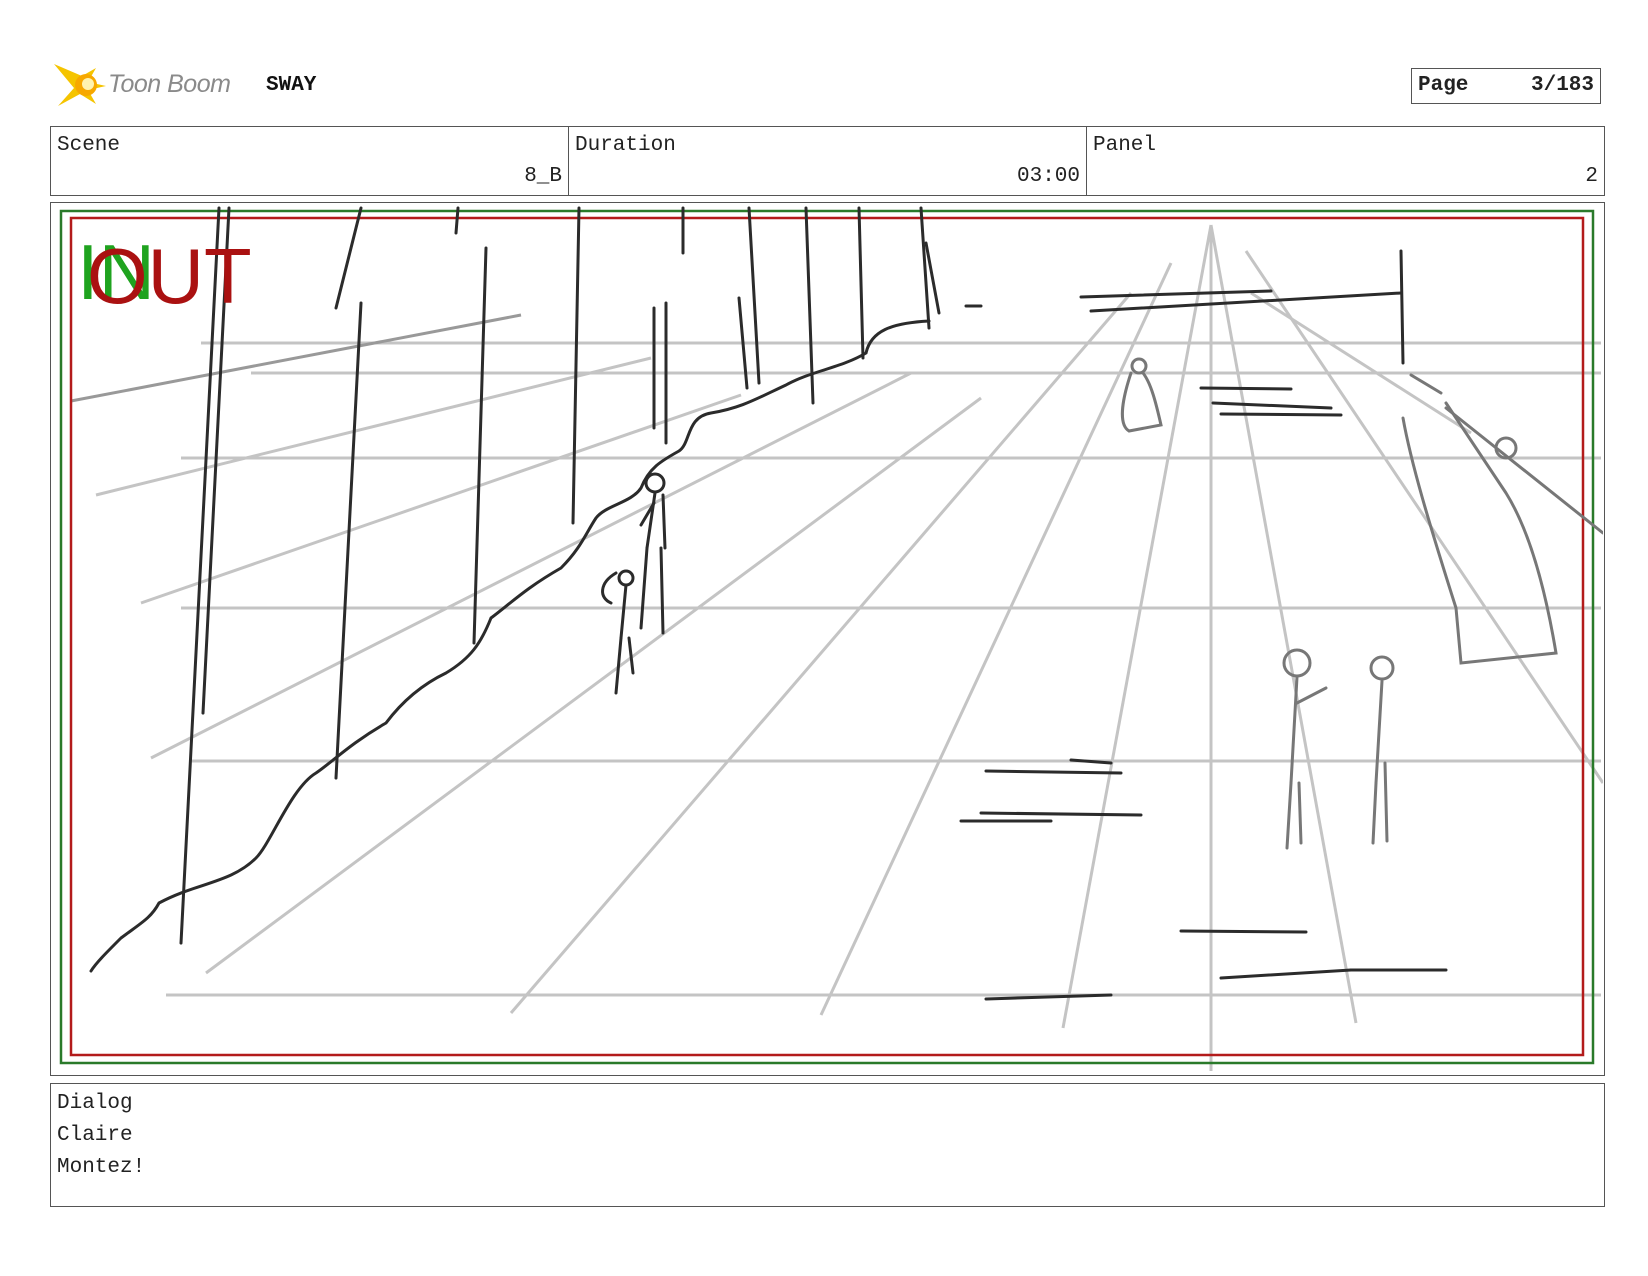 This screenshot has width=1648, height=1276. Describe the element at coordinates (625, 145) in the screenshot. I see `duration-label: Duration` at that location.